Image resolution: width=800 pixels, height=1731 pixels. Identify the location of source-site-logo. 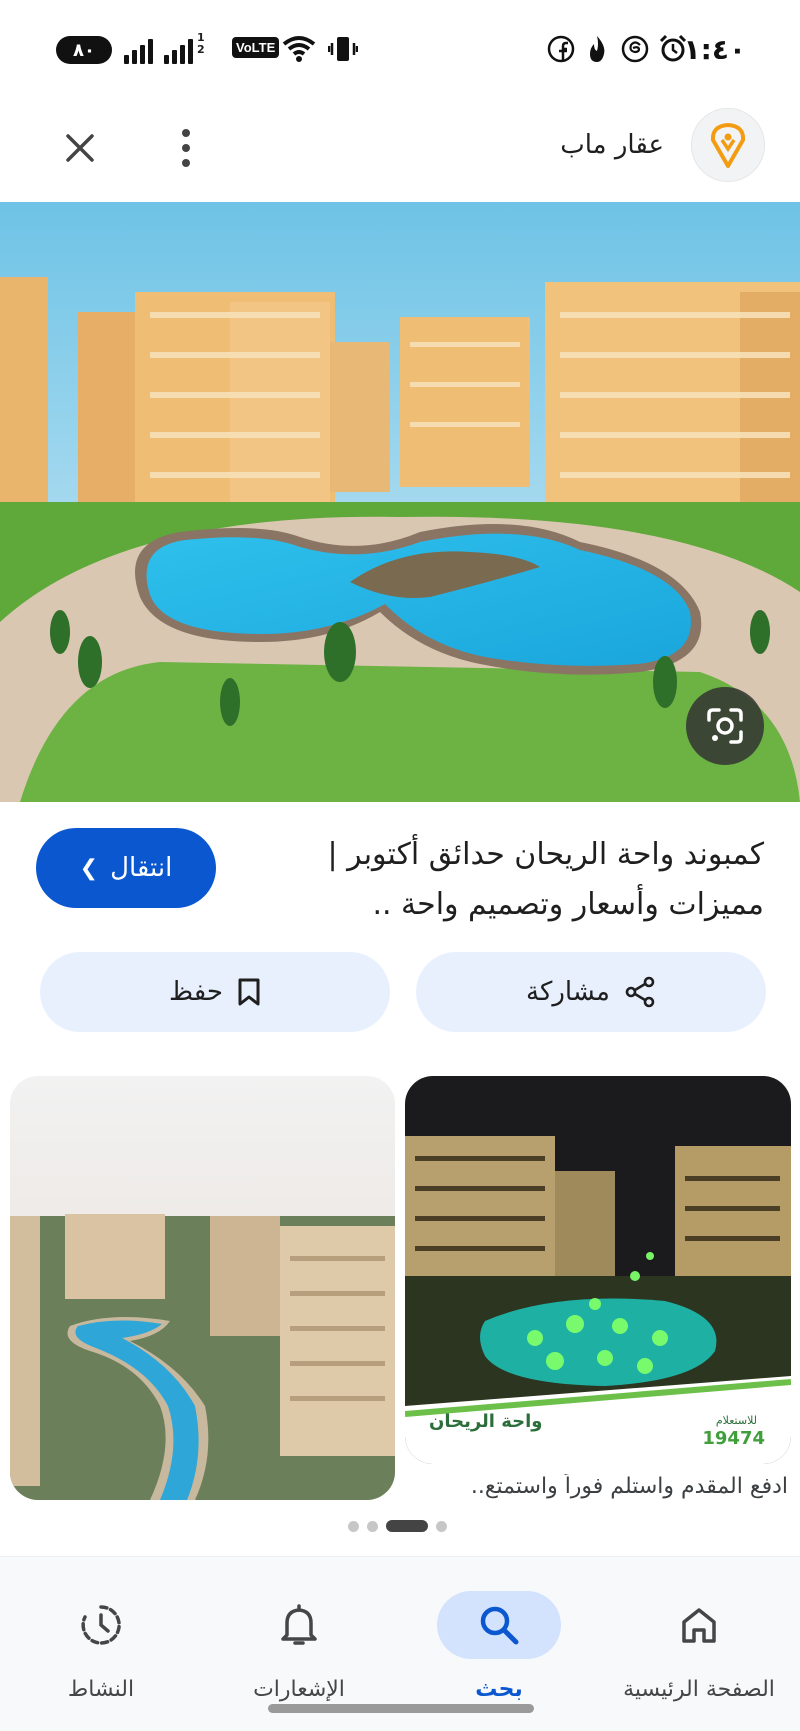
(728, 145).